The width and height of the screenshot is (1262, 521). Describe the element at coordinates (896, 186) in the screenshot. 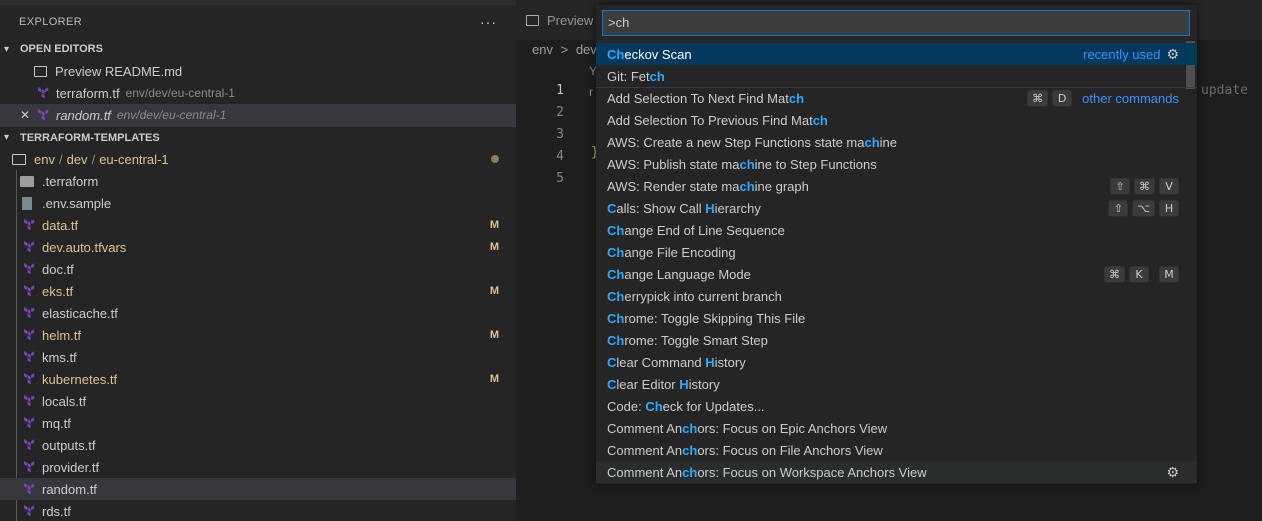

I see `command-item: AWS: Render state machine graph ⇧ ⌘ V` at that location.